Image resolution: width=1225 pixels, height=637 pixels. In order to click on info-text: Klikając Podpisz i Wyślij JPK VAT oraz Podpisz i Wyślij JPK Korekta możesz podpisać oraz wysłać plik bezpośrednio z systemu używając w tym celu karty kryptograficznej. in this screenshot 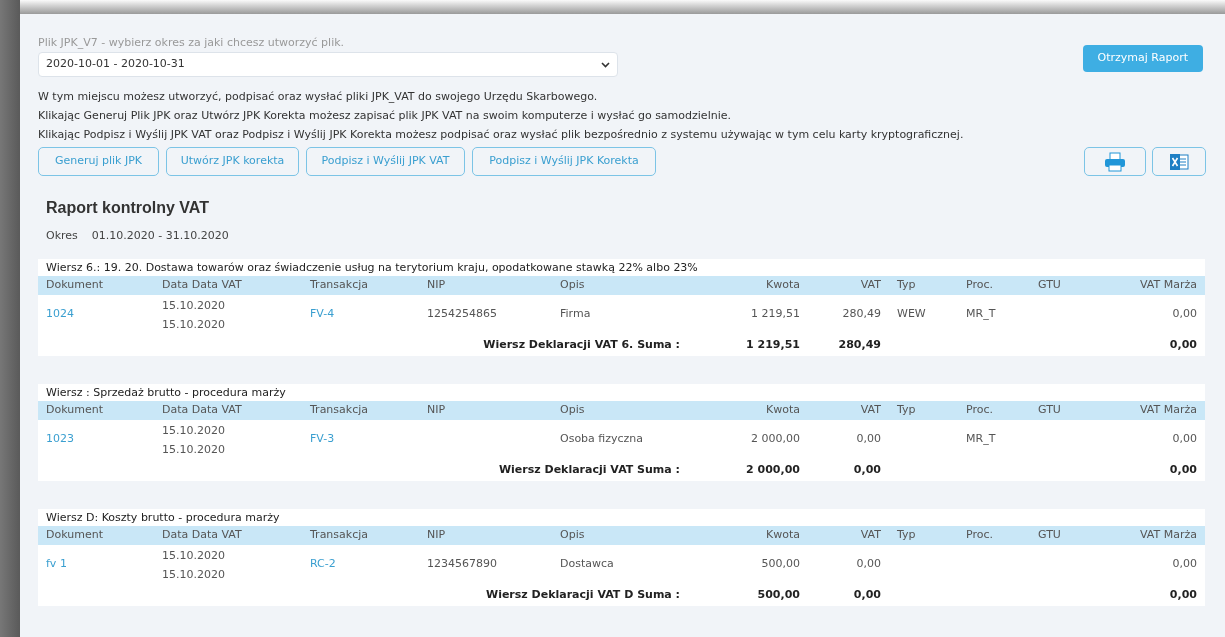, I will do `click(501, 134)`.